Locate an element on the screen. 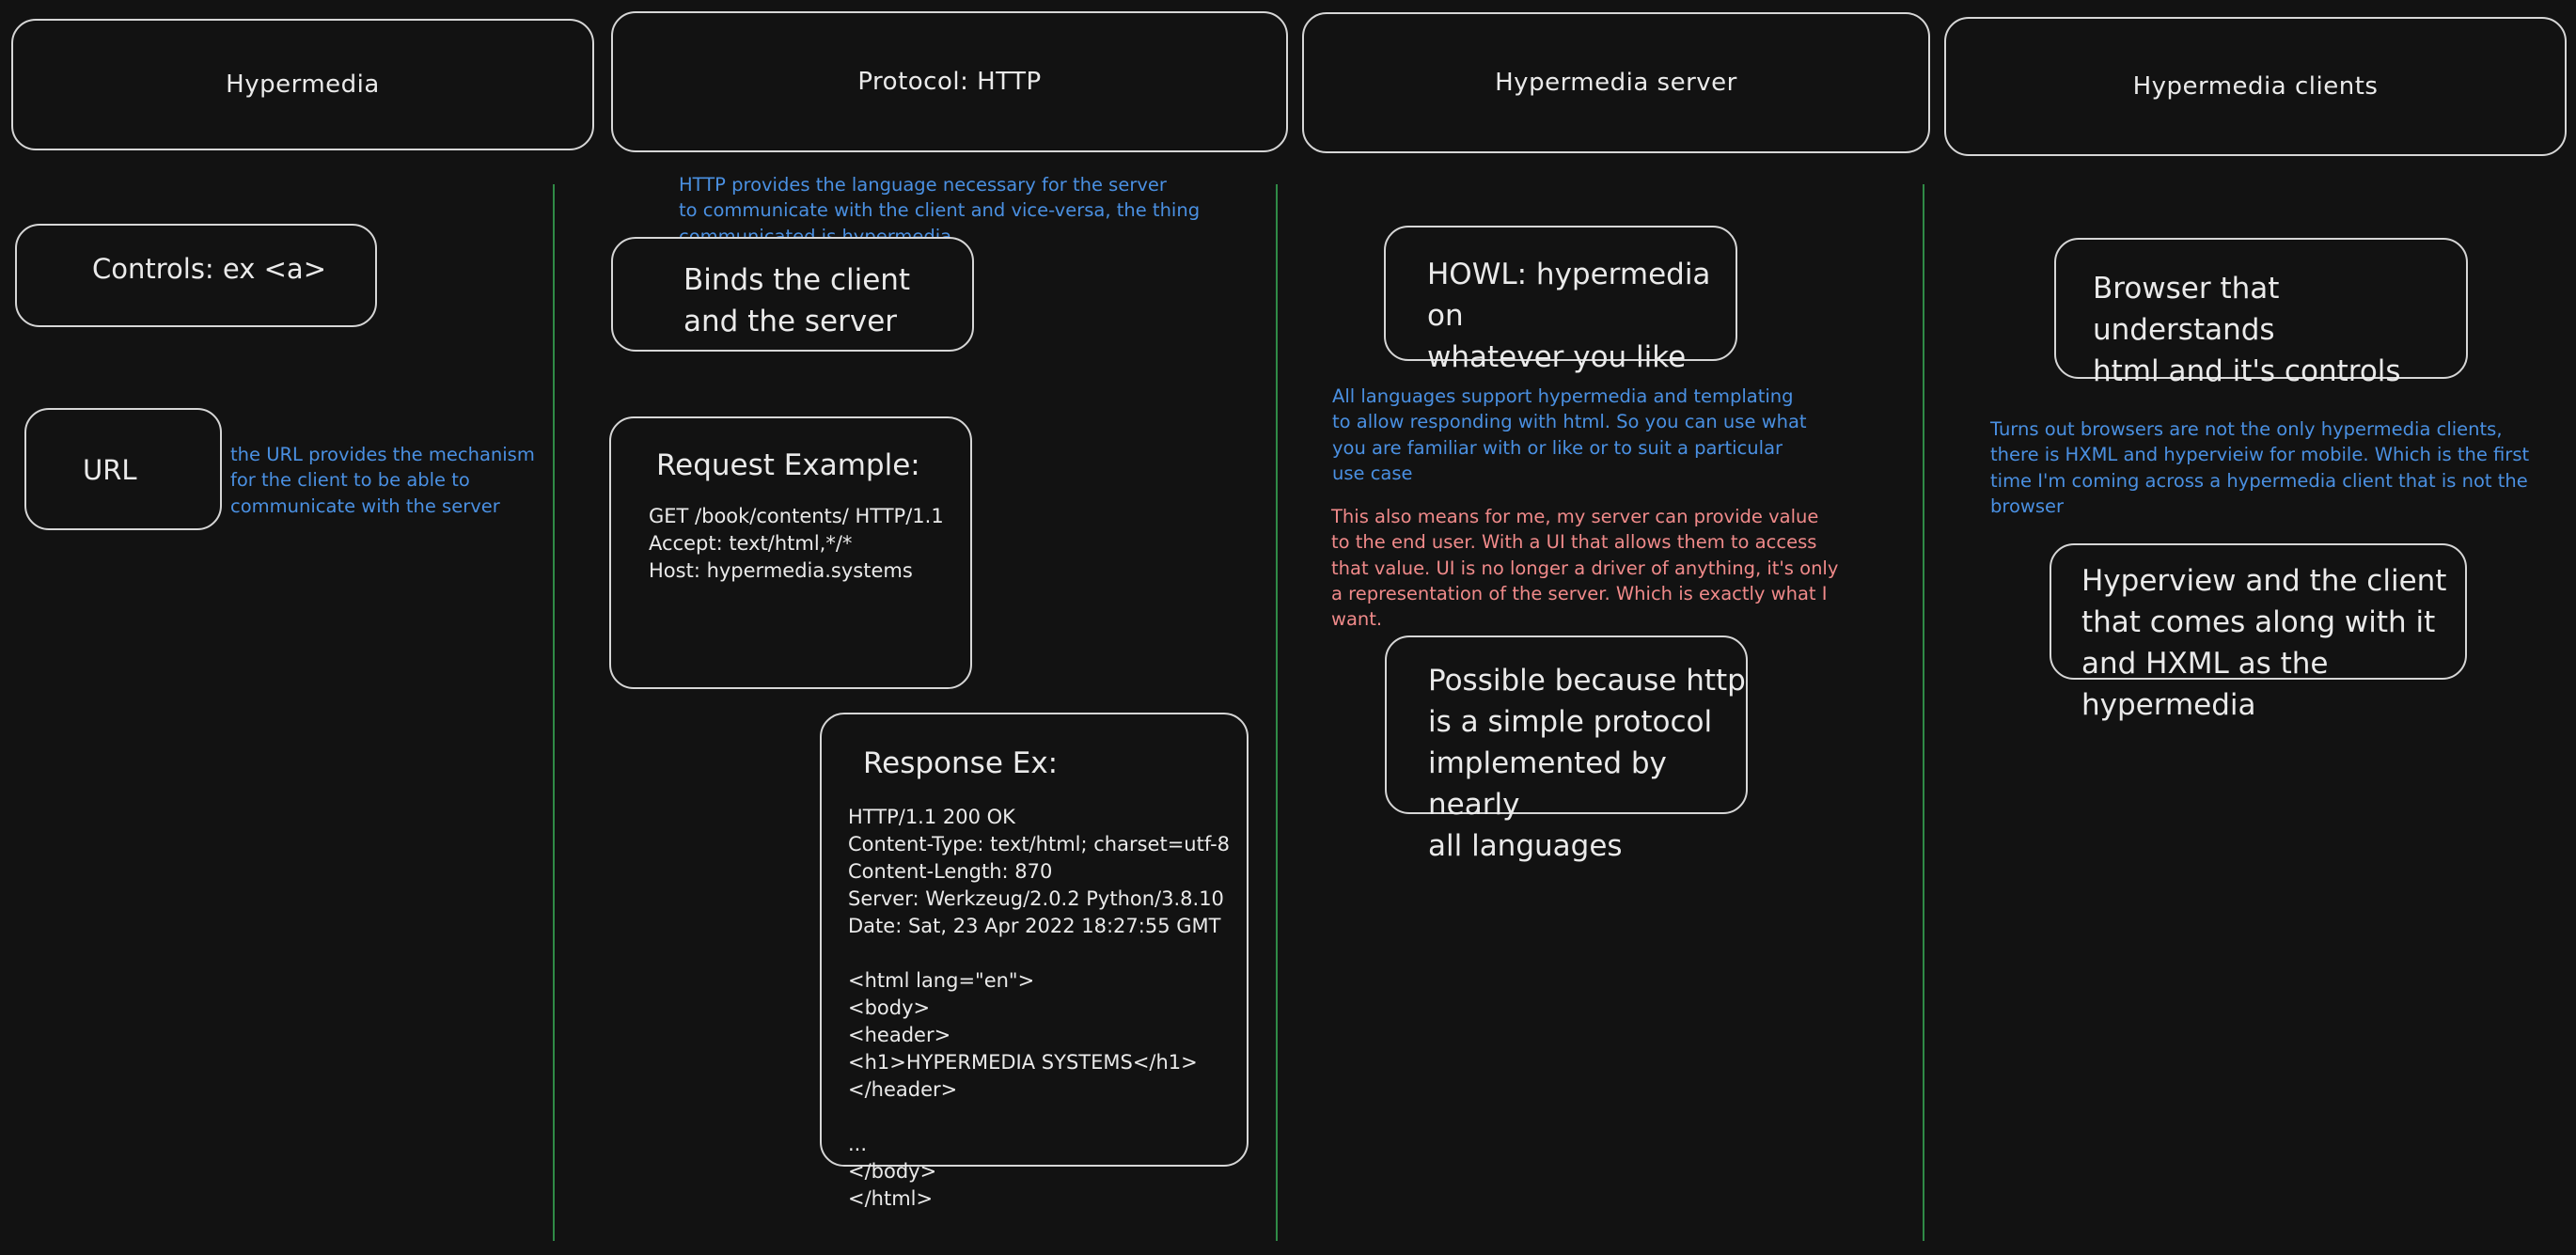  box-binds-client-server-label: Binds the client and the server is located at coordinates (797, 301).